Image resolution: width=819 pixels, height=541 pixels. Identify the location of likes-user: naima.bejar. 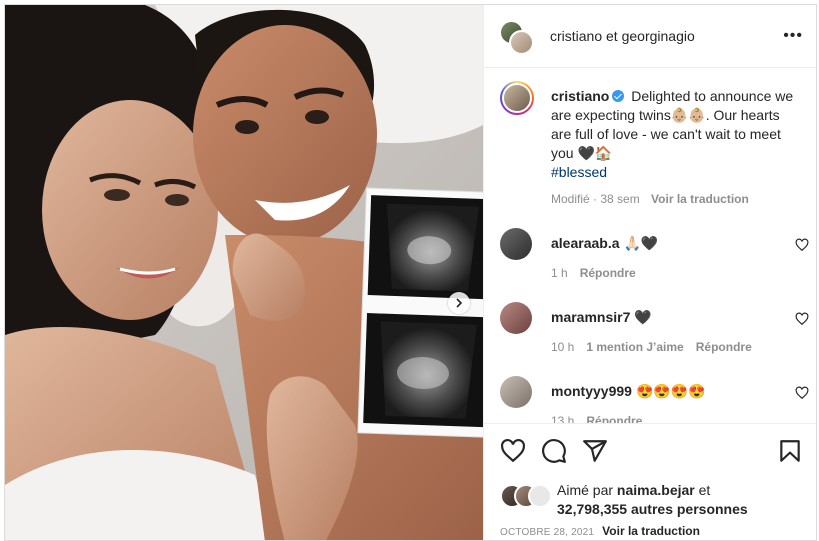
(656, 490).